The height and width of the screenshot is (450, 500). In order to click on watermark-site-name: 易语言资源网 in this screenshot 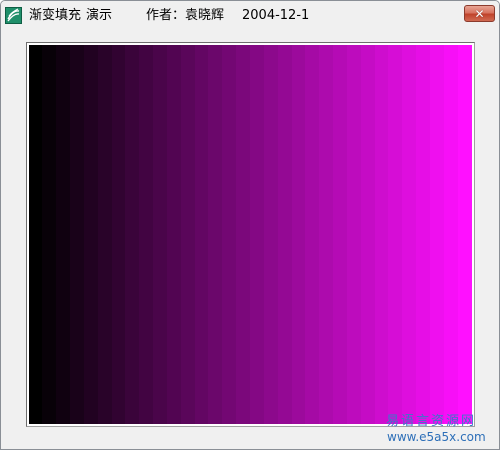, I will do `click(431, 421)`.